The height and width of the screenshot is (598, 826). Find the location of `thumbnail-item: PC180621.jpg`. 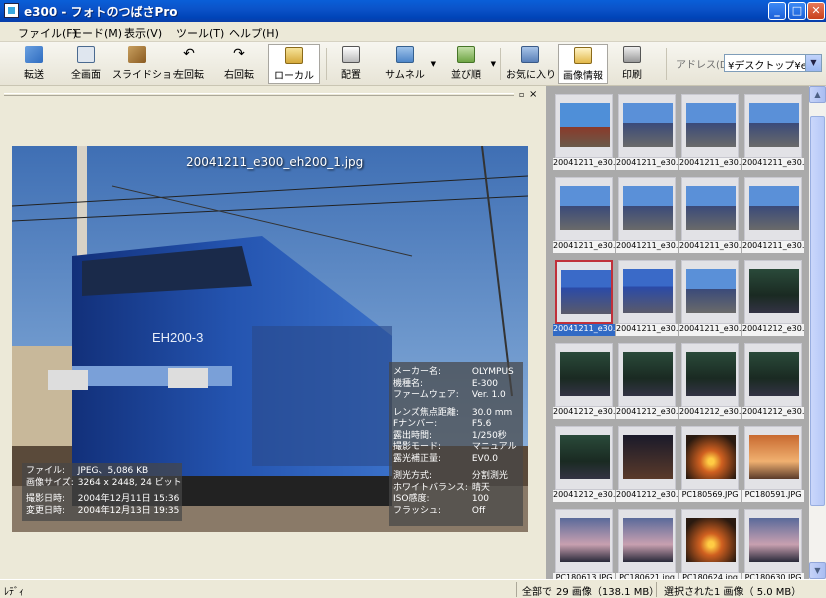

thumbnail-item: PC180621.jpg is located at coordinates (647, 544).